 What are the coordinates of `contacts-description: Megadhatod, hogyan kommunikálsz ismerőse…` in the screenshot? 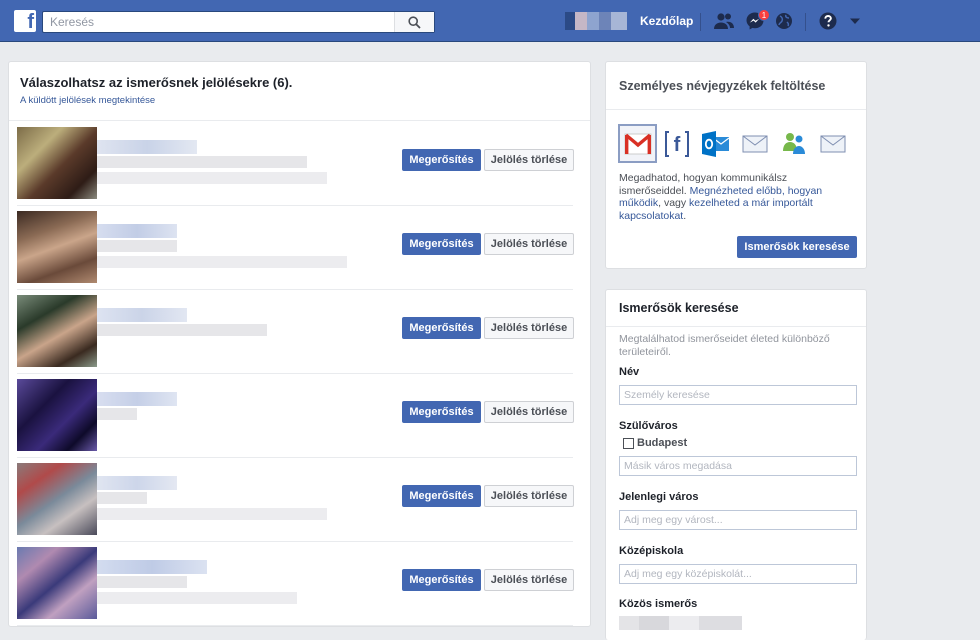 It's located at (737, 197).